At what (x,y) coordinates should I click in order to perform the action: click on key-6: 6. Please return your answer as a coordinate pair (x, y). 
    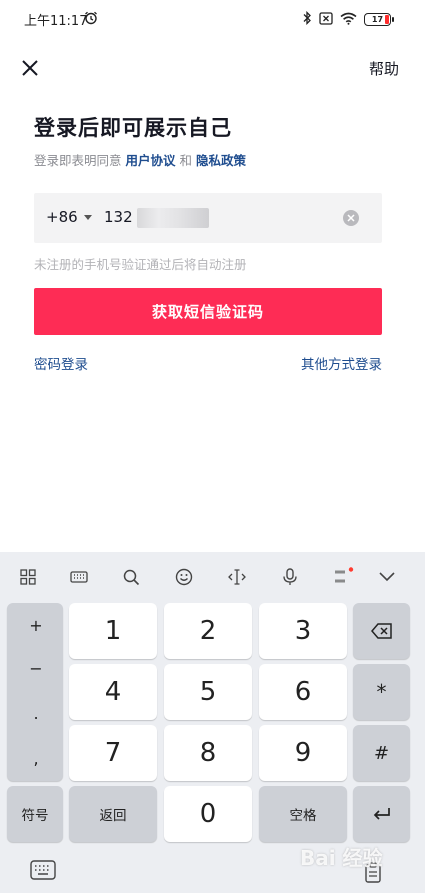
    Looking at the image, I should click on (303, 692).